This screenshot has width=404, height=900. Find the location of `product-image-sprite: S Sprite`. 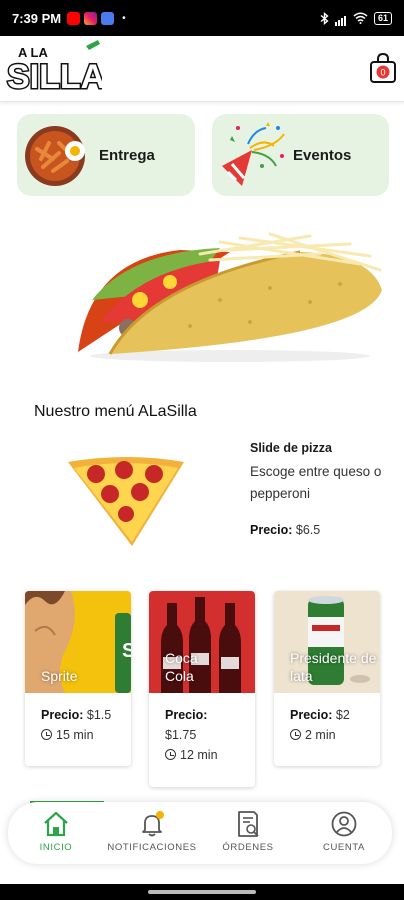

product-image-sprite: S Sprite is located at coordinates (78, 642).